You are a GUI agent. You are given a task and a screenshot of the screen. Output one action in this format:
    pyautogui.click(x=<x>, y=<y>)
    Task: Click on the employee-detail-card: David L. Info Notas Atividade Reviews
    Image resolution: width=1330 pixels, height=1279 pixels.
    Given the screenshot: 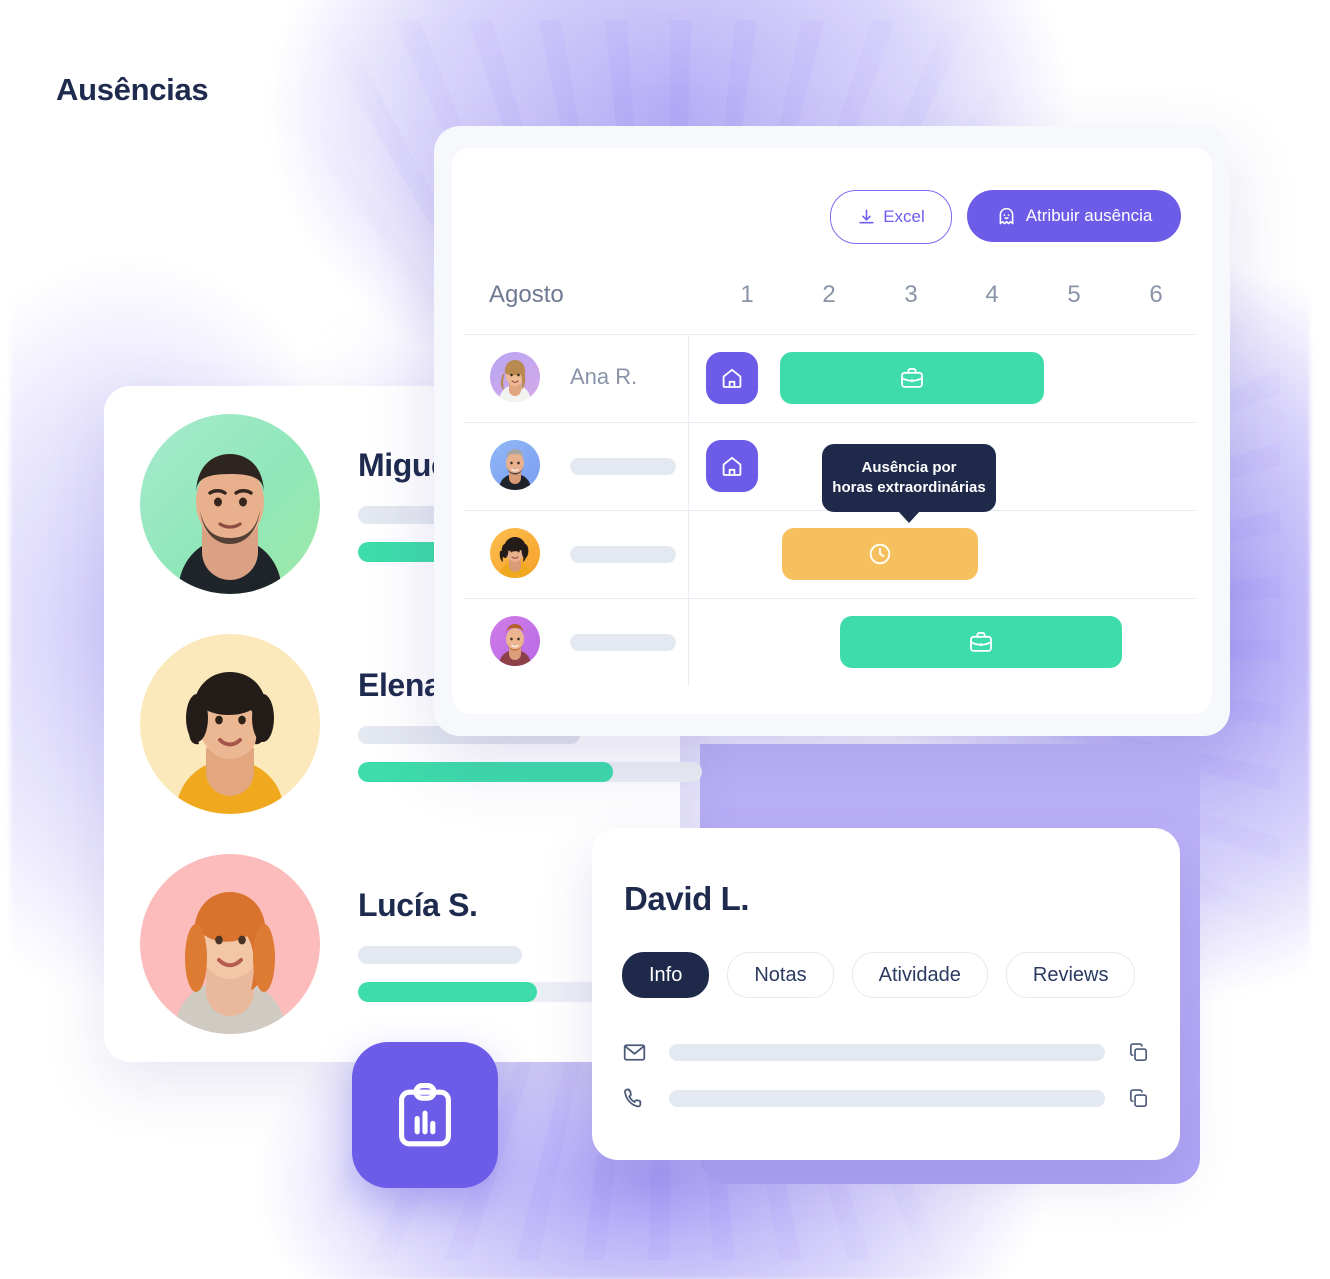 What is the action you would take?
    pyautogui.click(x=886, y=994)
    